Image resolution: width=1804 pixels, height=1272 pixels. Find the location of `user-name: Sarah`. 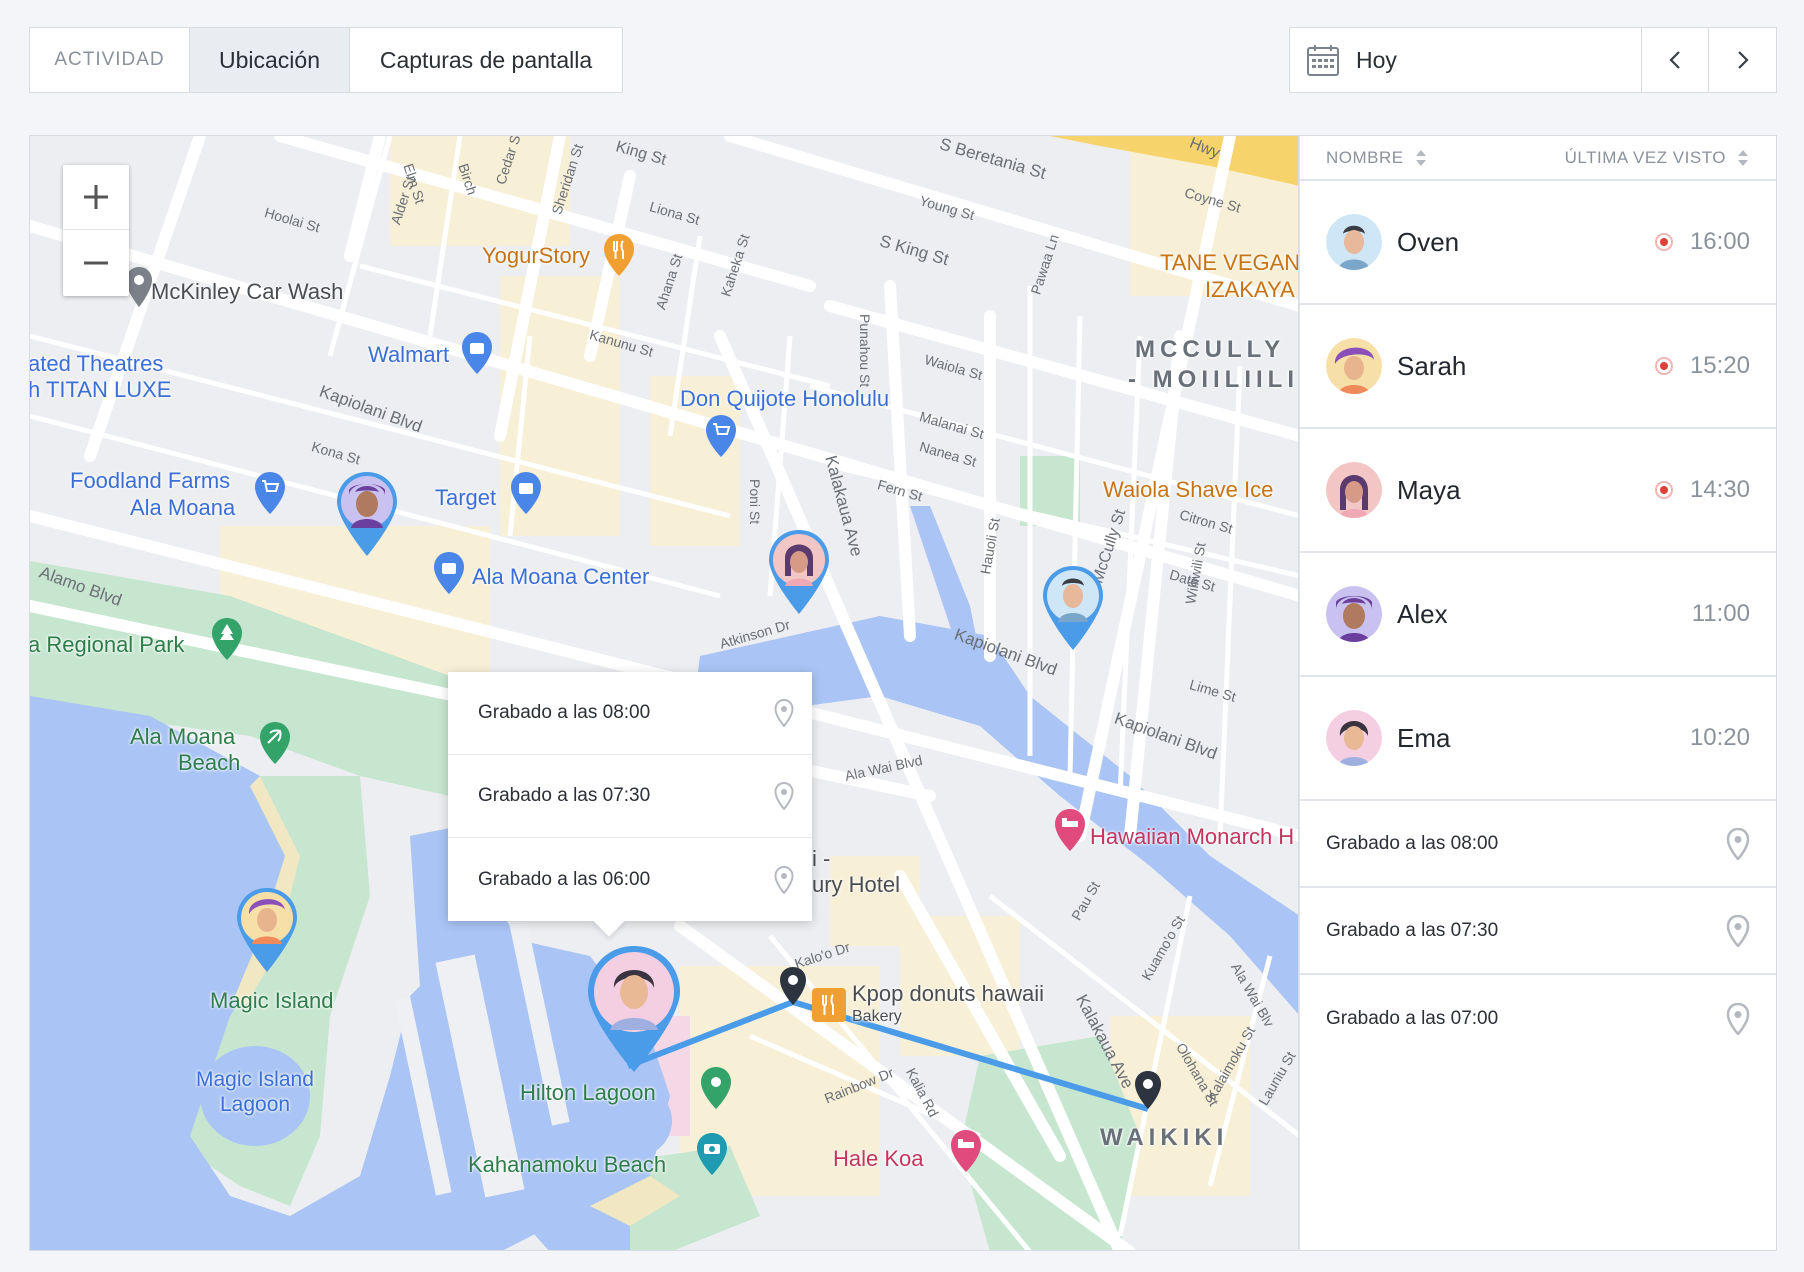

user-name: Sarah is located at coordinates (1432, 365).